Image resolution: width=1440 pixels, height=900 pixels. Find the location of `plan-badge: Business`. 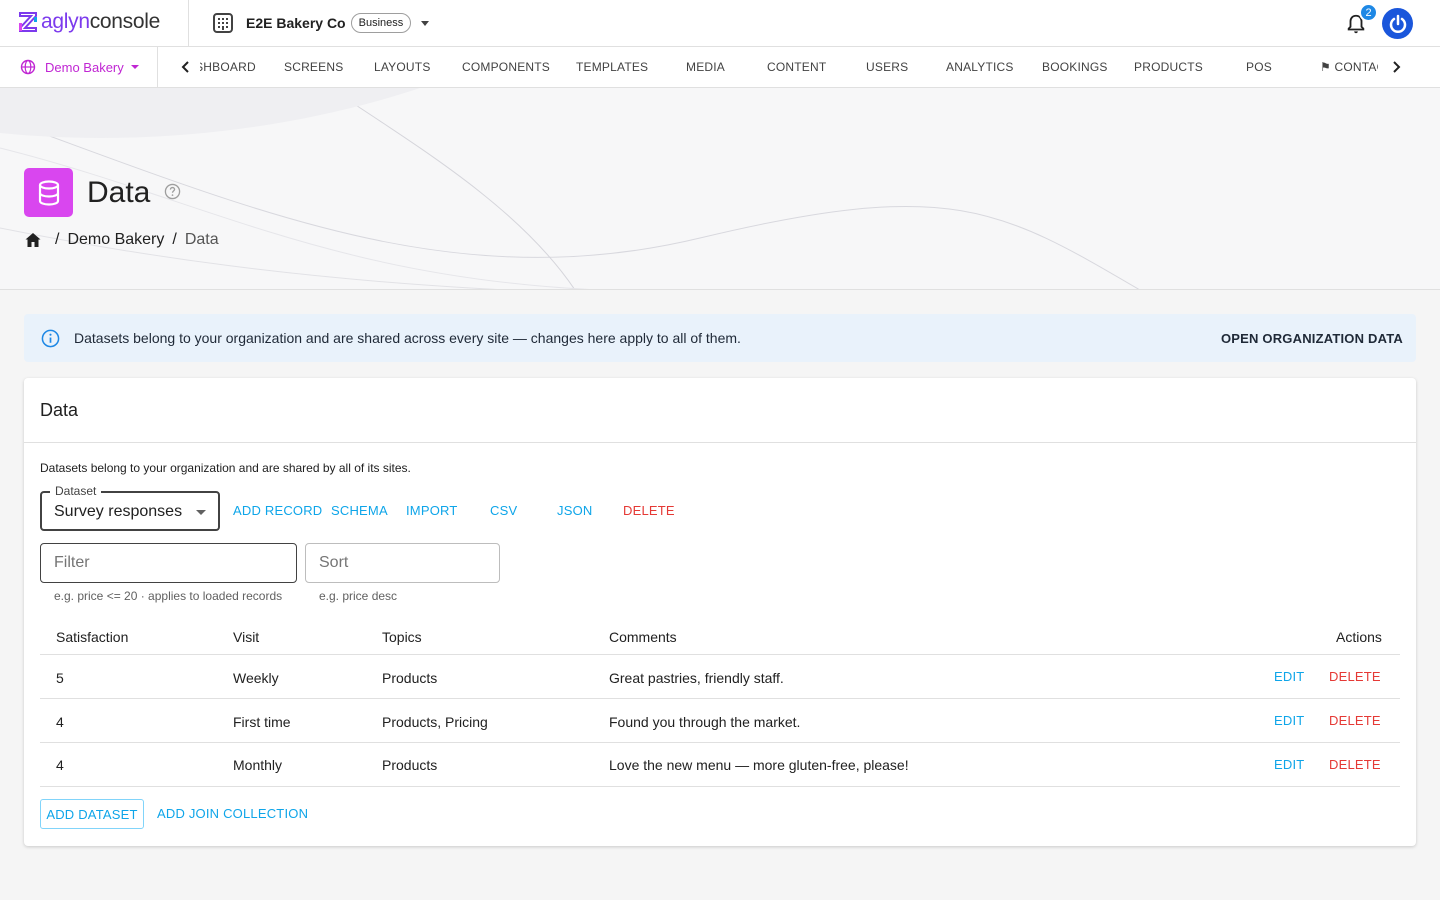

plan-badge: Business is located at coordinates (381, 23).